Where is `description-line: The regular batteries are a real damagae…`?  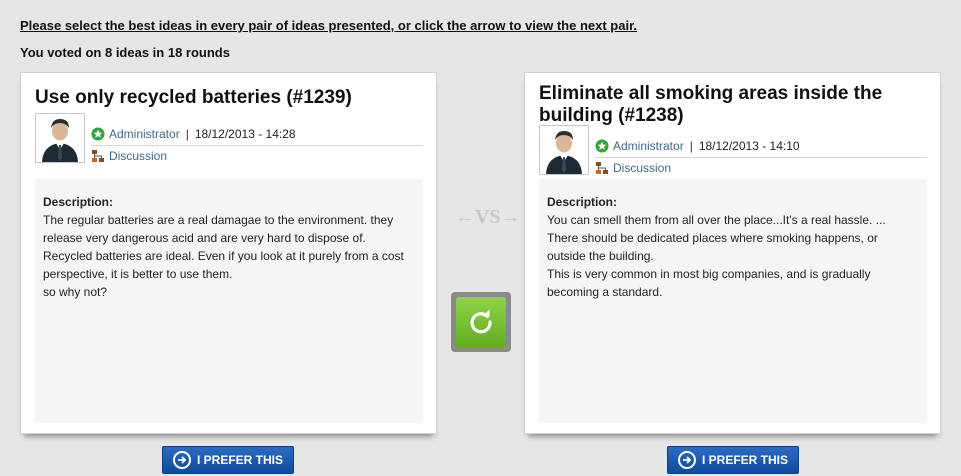 description-line: The regular batteries are a real damagae… is located at coordinates (218, 220).